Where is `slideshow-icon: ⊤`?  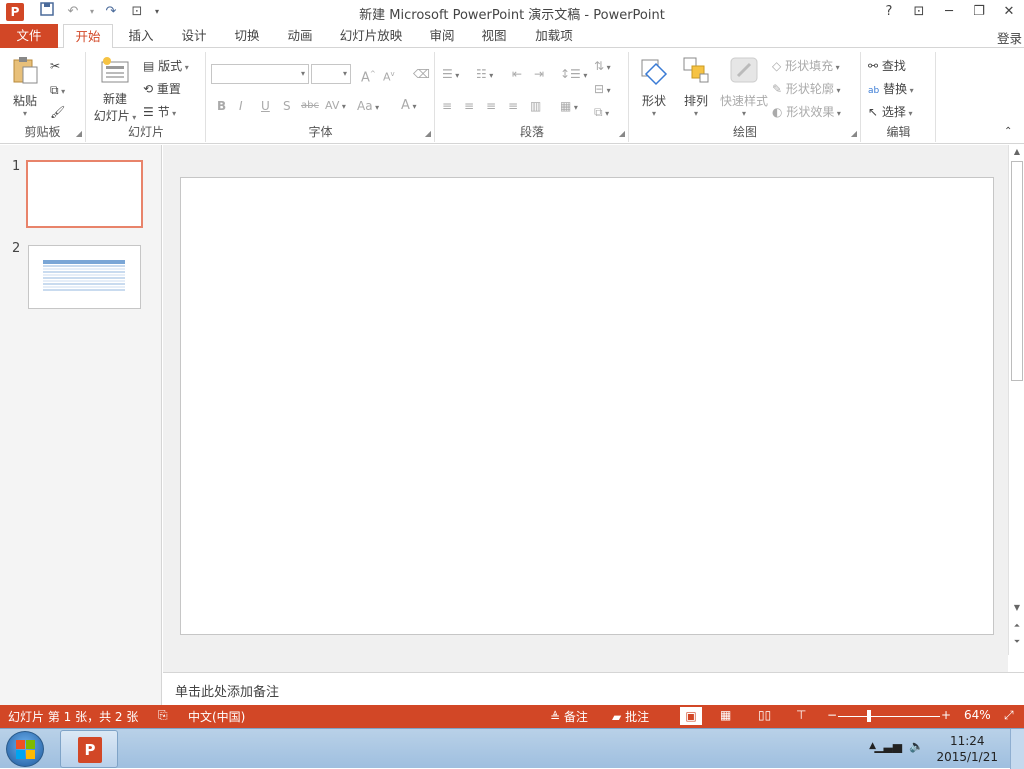
slideshow-icon: ⊤ is located at coordinates (801, 715).